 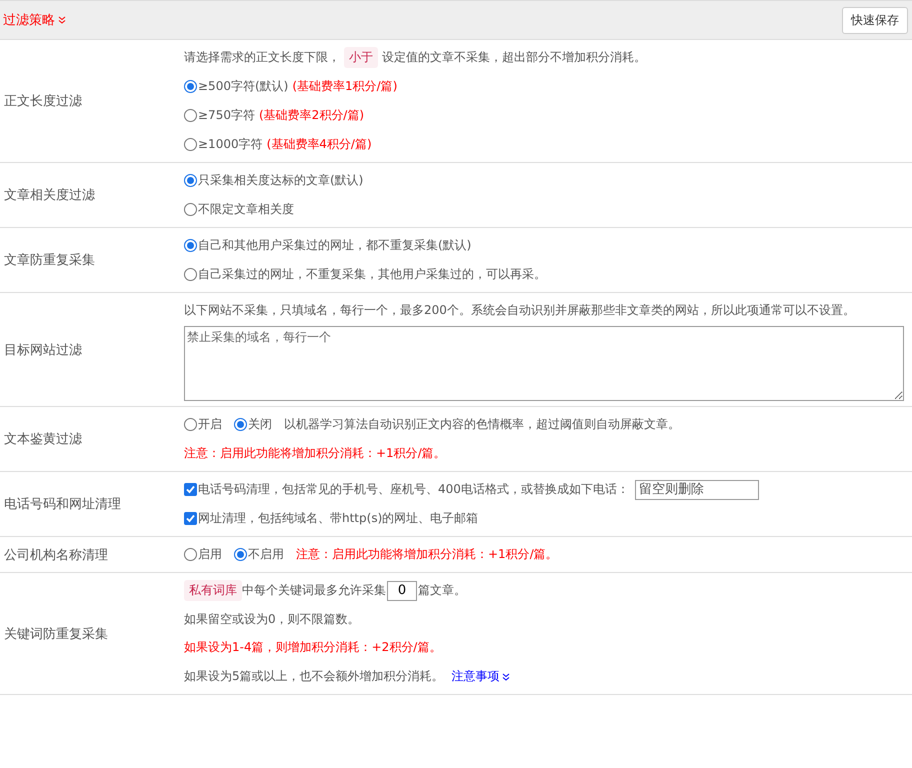 What do you see at coordinates (243, 86) in the screenshot?
I see `option-label: ≥500字符(默认)` at bounding box center [243, 86].